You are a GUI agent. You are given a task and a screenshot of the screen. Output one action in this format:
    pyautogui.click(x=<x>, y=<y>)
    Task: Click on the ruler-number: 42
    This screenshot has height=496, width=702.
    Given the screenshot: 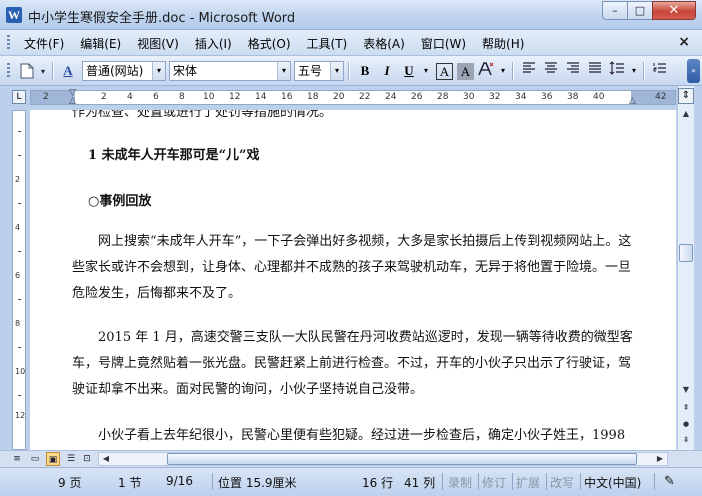 What is the action you would take?
    pyautogui.click(x=661, y=97)
    